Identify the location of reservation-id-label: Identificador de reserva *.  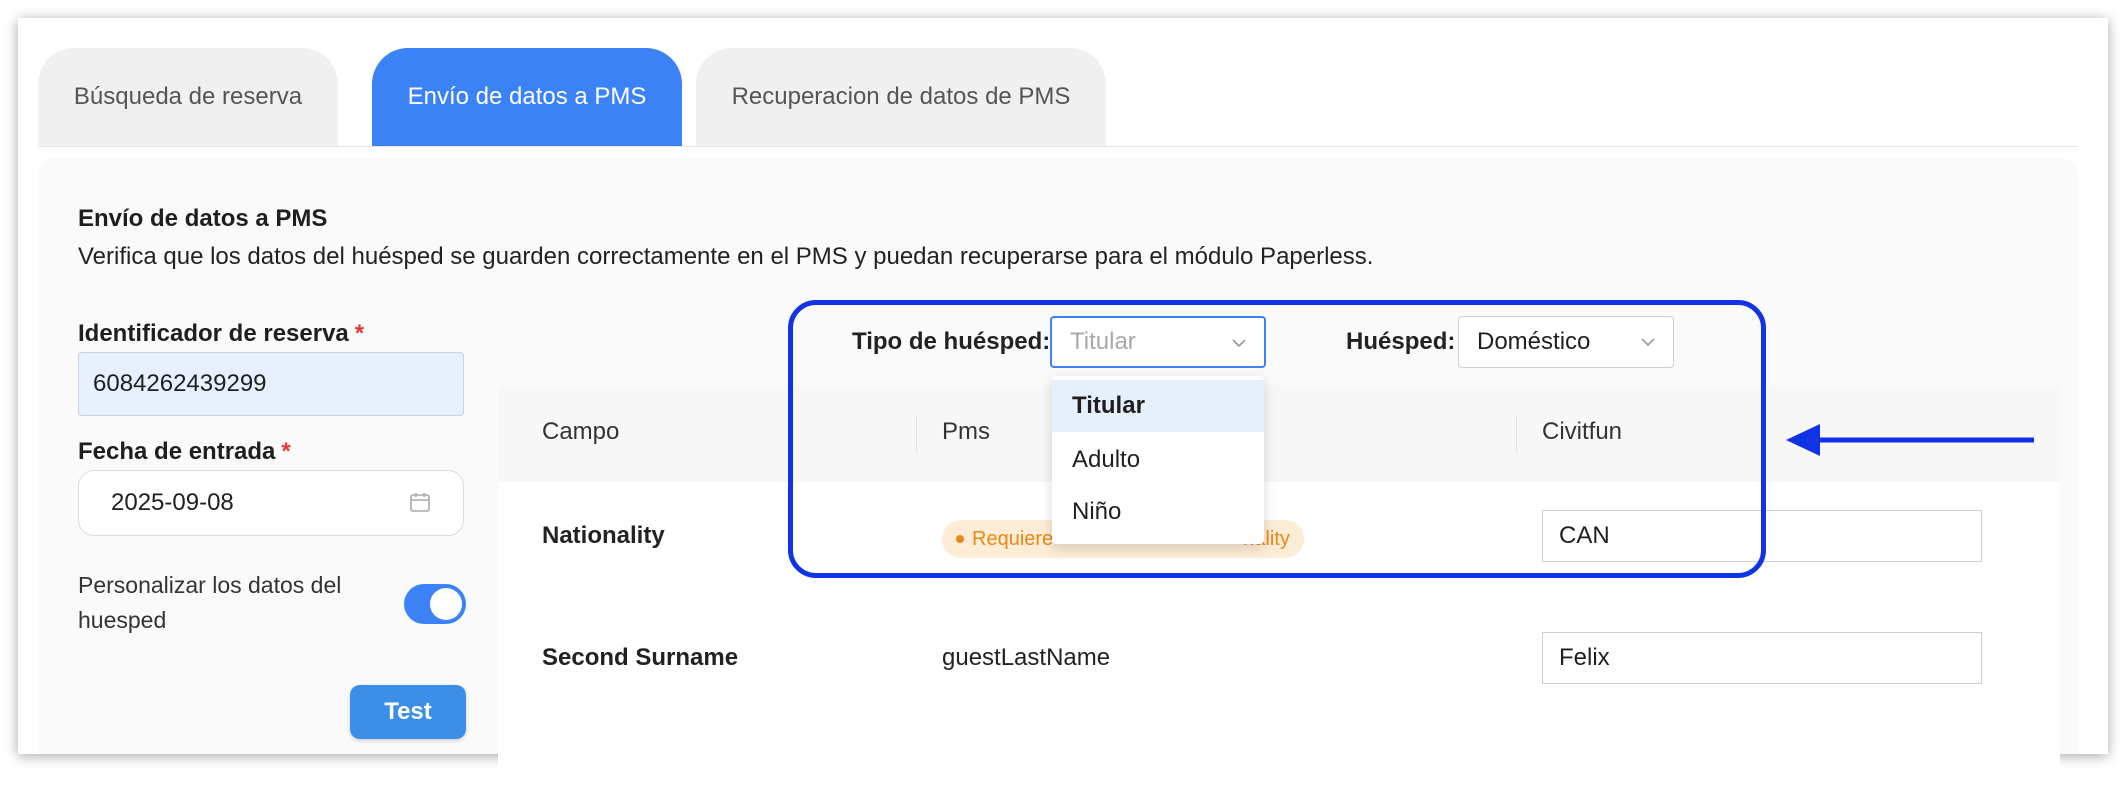
(221, 333).